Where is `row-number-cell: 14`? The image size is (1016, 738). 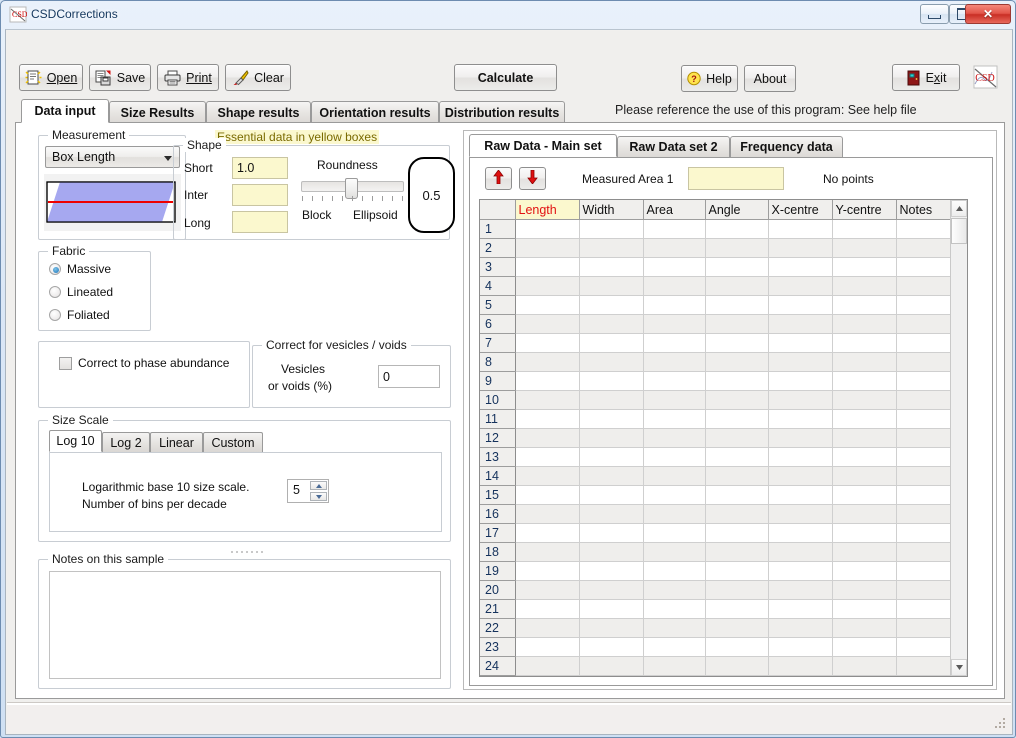 row-number-cell: 14 is located at coordinates (498, 476).